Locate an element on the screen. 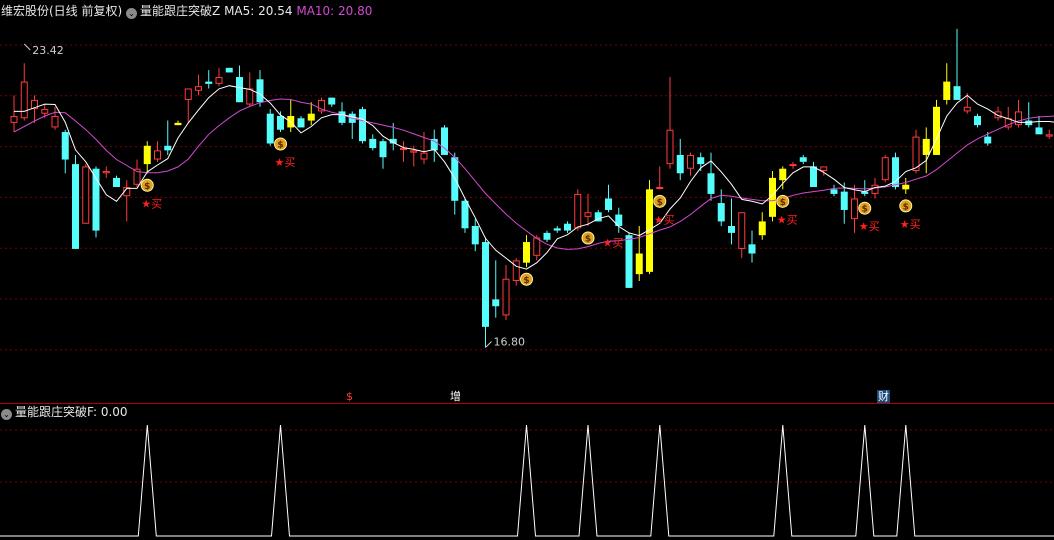 The image size is (1054, 540). sub-indicator-name: 量能跟庄突破F is located at coordinates (54, 412).